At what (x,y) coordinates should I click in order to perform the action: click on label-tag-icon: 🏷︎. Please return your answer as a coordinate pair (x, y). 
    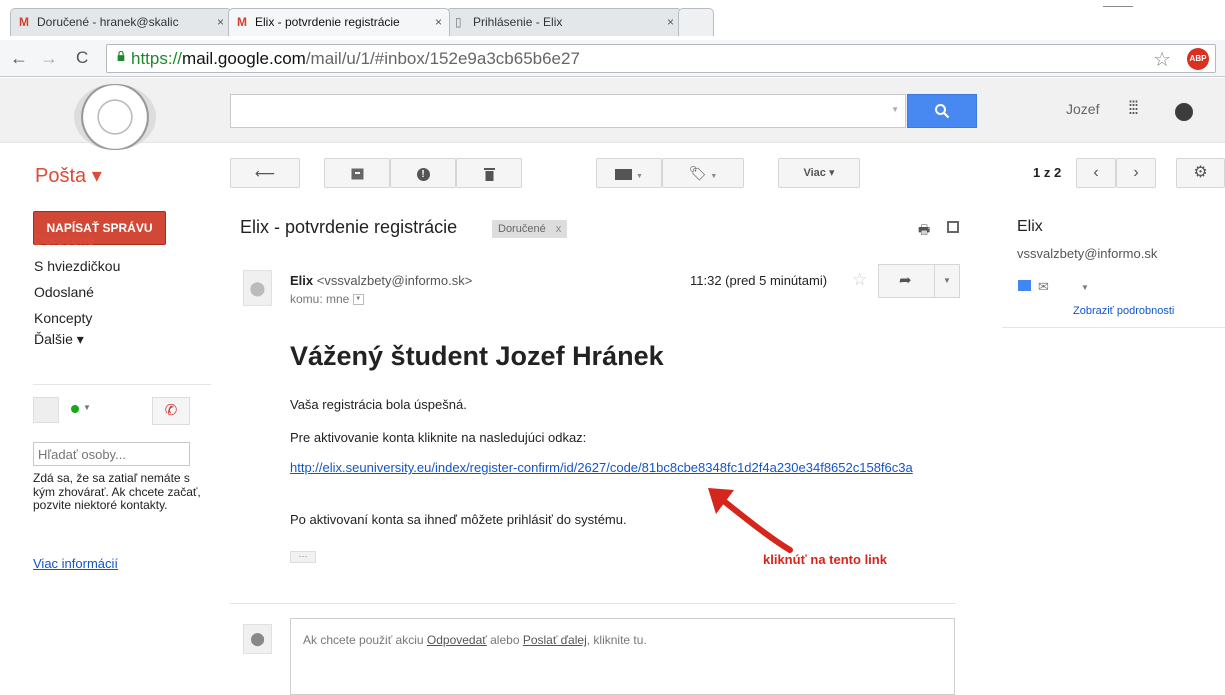
    Looking at the image, I should click on (697, 173).